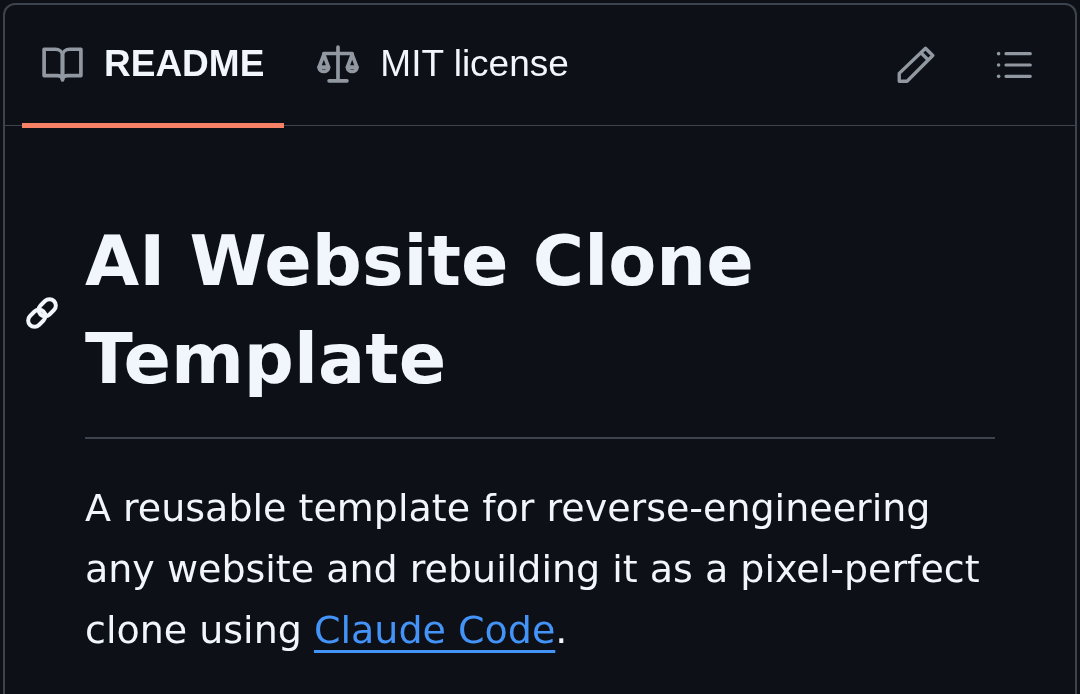  What do you see at coordinates (153, 66) in the screenshot?
I see `tab: README` at bounding box center [153, 66].